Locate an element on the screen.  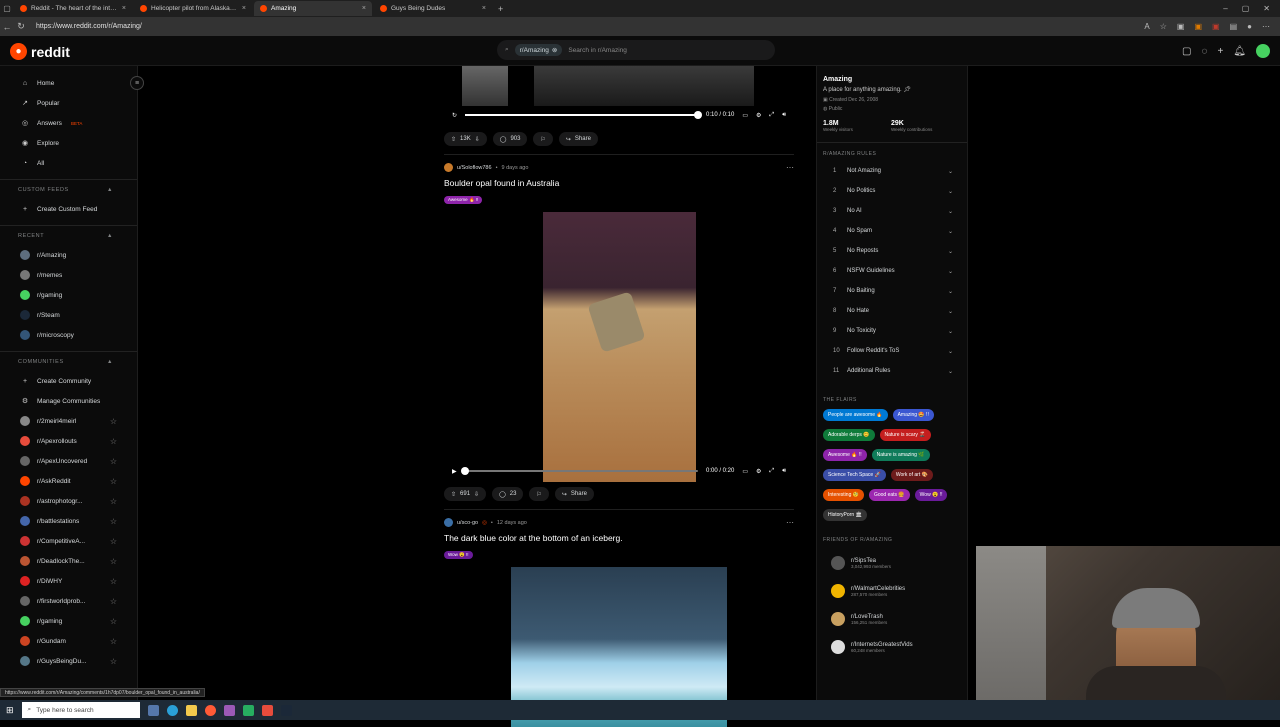
award-button: ⚐ is located at coordinates (539, 494).